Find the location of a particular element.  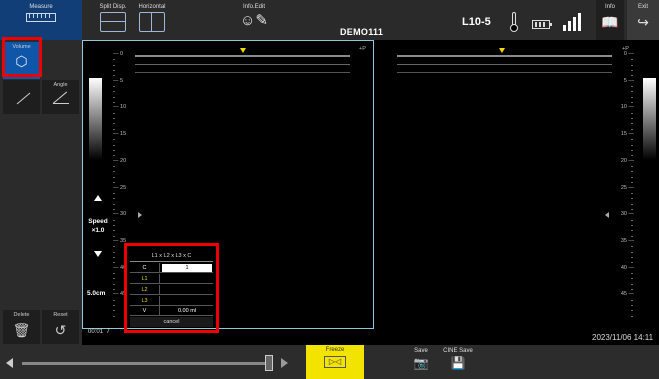

exit-button: Exit ↪ is located at coordinates (643, 20).